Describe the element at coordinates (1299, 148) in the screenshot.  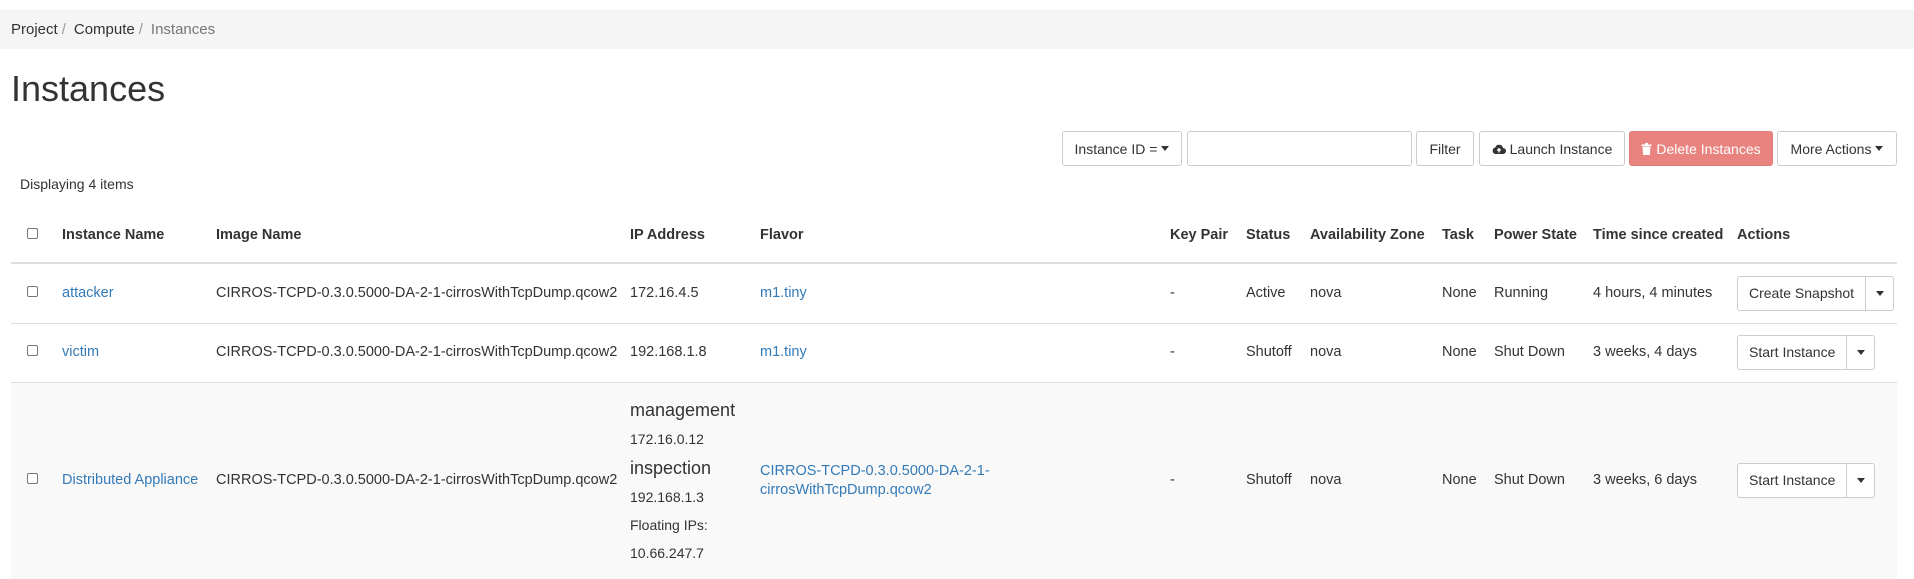
I see `search-input` at that location.